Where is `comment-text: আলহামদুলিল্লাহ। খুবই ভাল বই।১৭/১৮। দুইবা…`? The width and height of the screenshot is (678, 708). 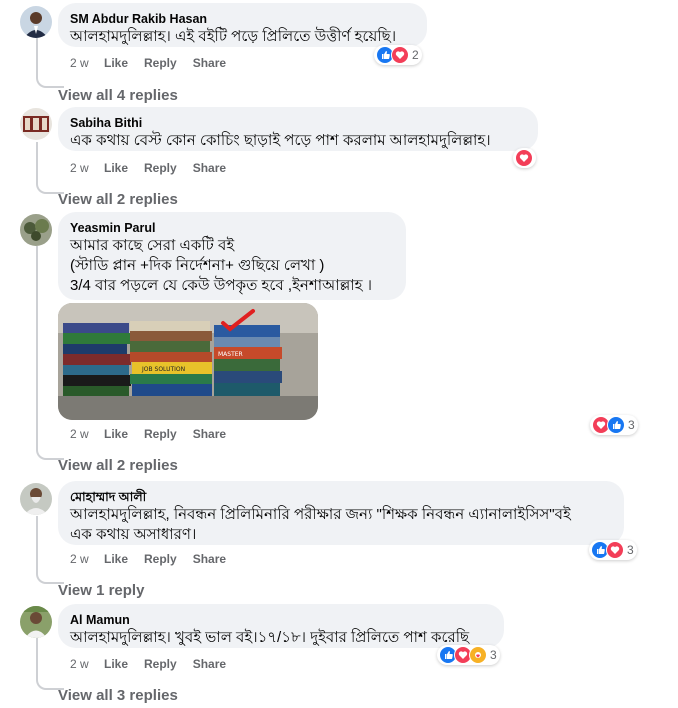
comment-text: আলহামদুলিল্লাহ। খুবই ভাল বই।১৭/১৮। দুইবা… is located at coordinates (270, 637).